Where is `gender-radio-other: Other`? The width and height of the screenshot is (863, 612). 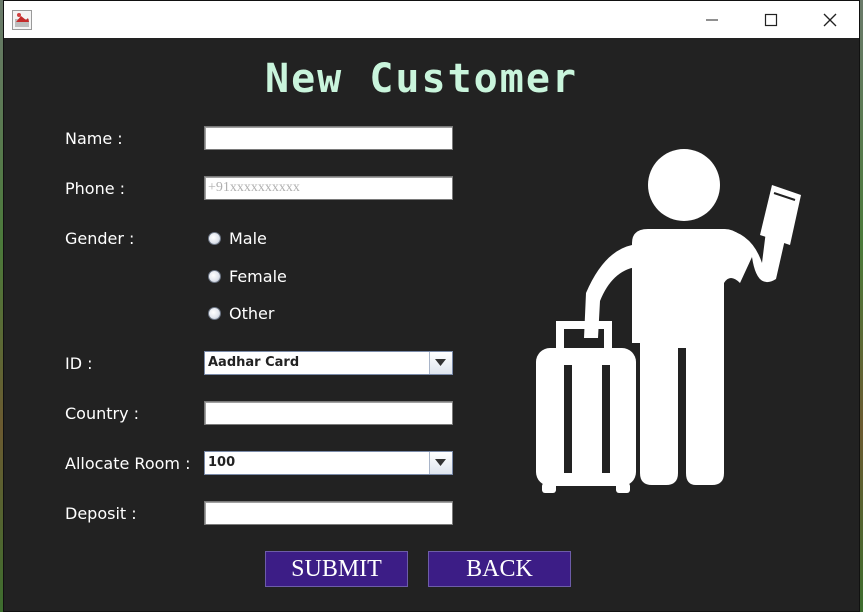 gender-radio-other: Other is located at coordinates (241, 313).